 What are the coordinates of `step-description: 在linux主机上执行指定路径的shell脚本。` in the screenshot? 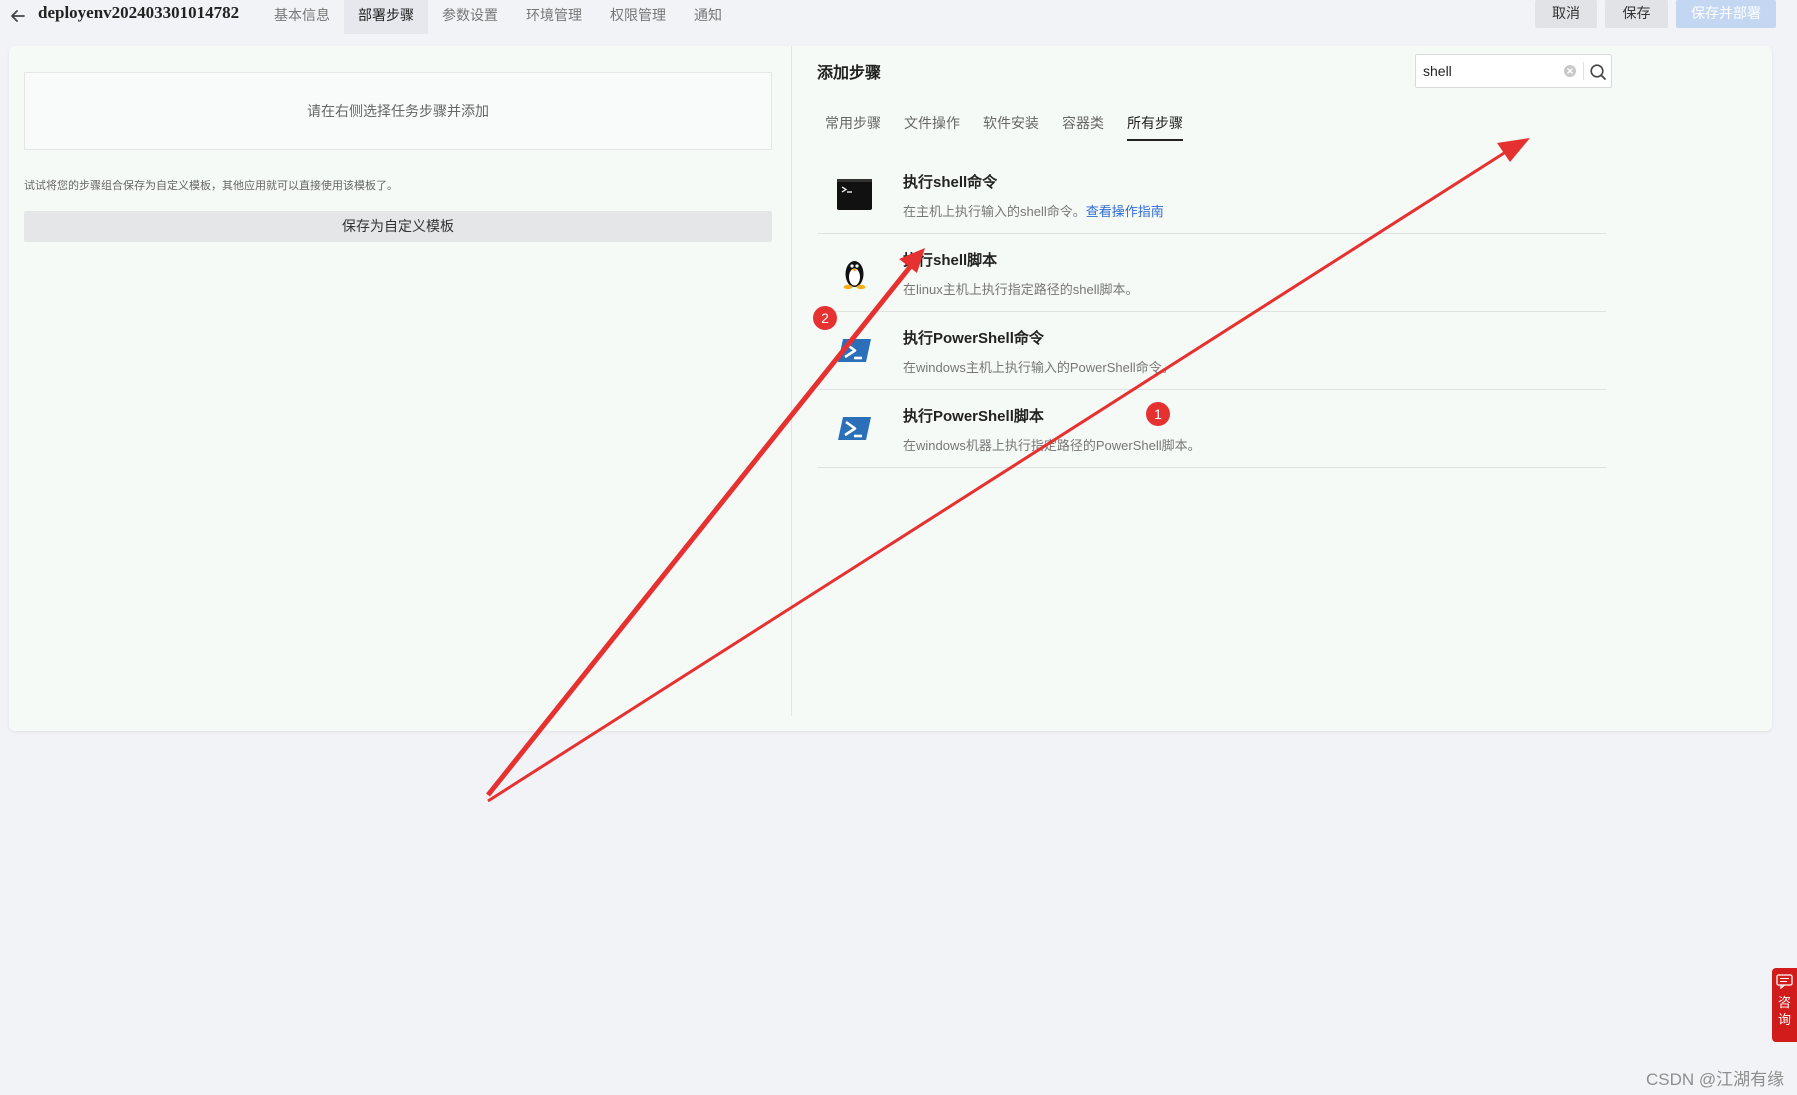 It's located at (1021, 289).